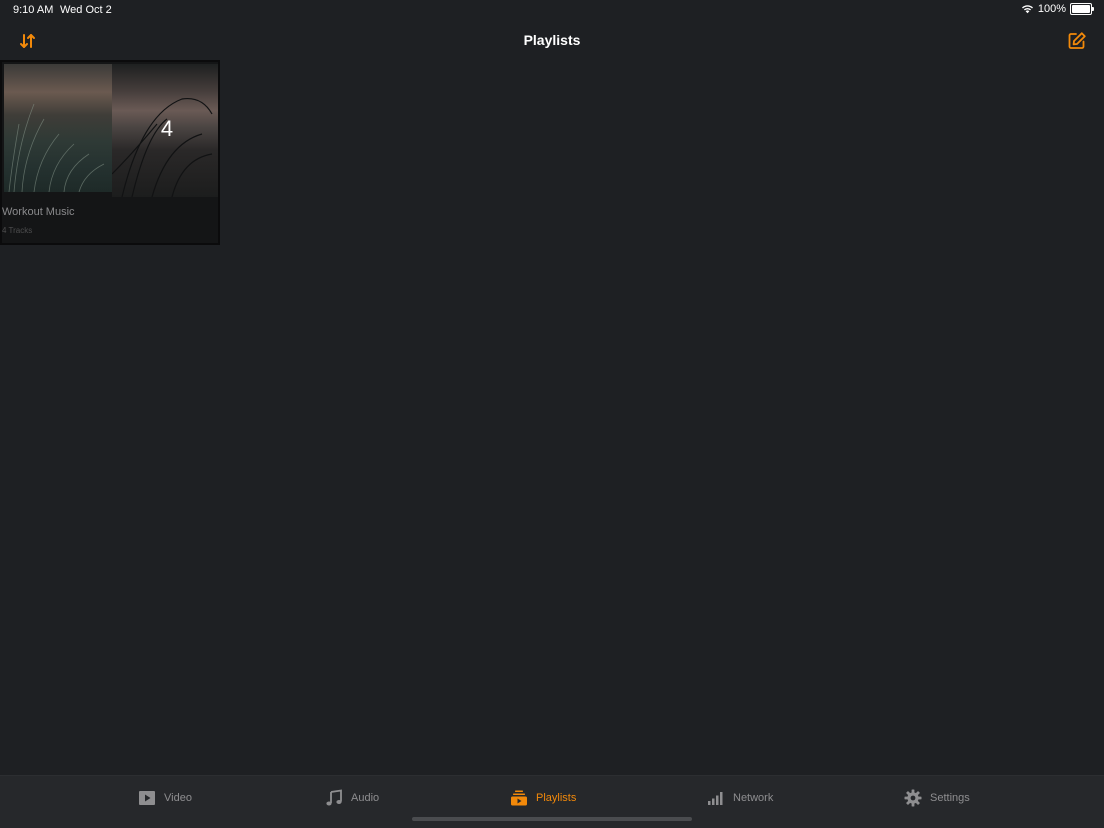  Describe the element at coordinates (1051, 9) in the screenshot. I see `battery-percent: 100%` at that location.